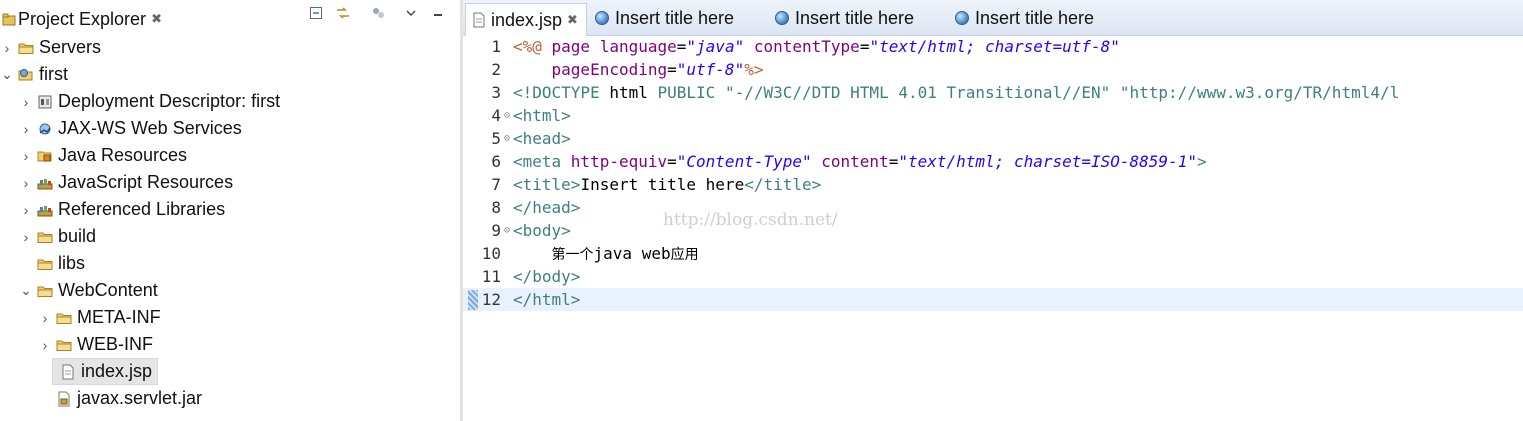  I want to click on code-text: pageEncoding="utf-8"%>, so click(638, 69).